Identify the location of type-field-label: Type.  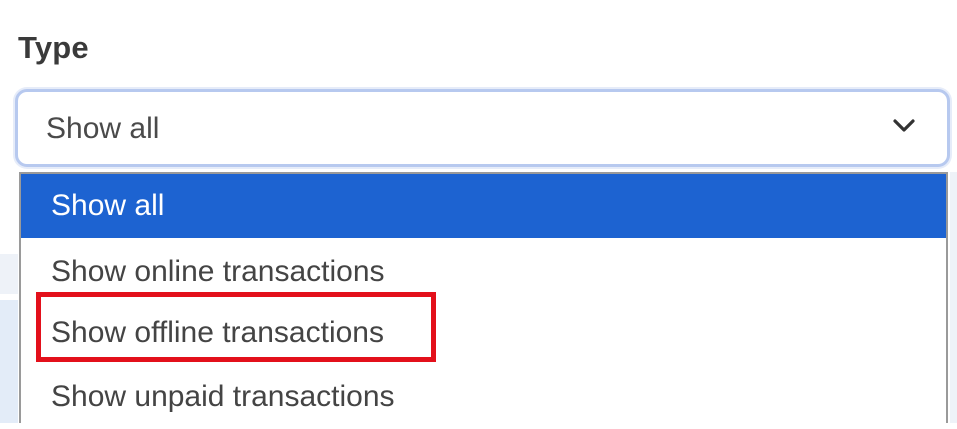
(53, 47).